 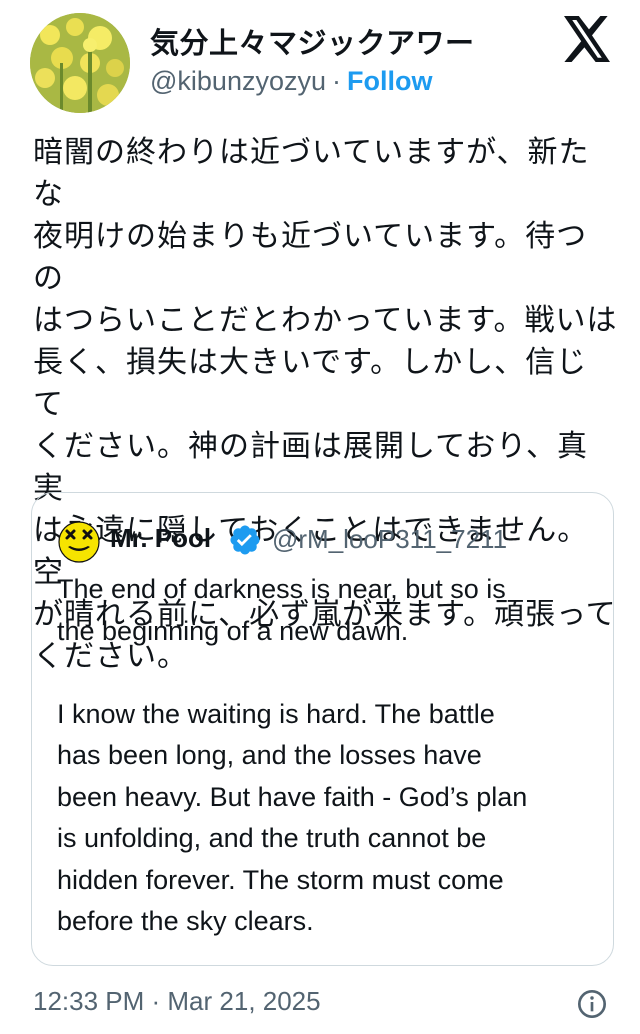 I want to click on info-icon, so click(x=592, y=1004).